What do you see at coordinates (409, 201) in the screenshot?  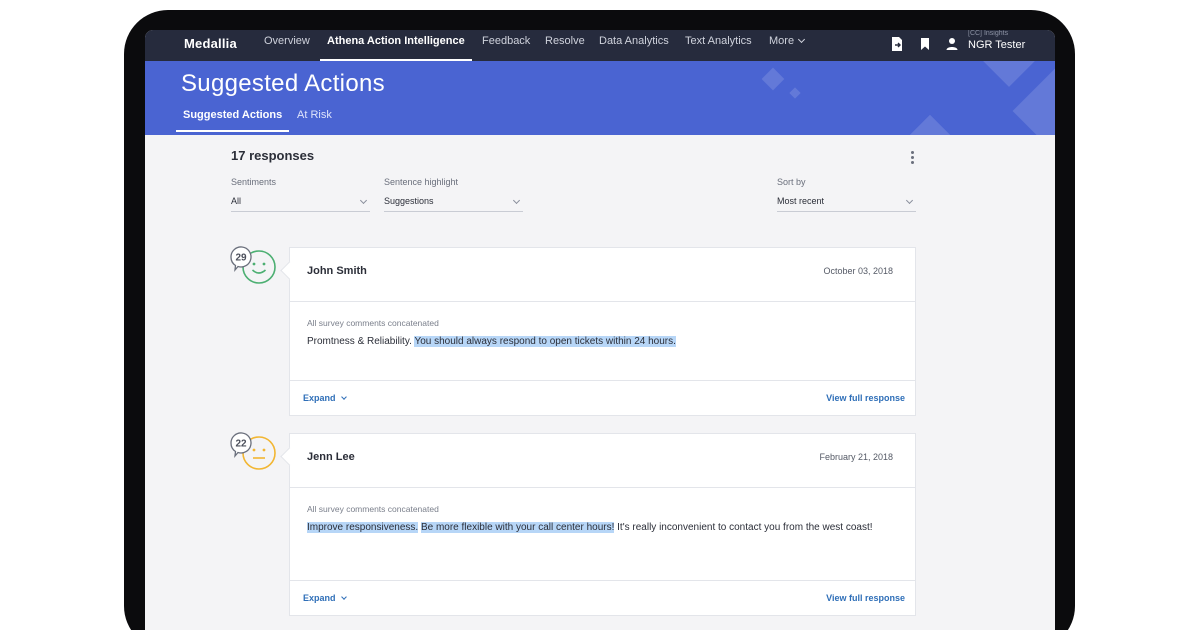 I see `select-value: Suggestions` at bounding box center [409, 201].